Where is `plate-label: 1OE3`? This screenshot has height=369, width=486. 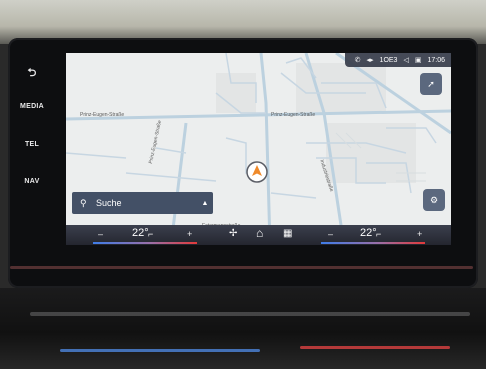 plate-label: 1OE3 is located at coordinates (388, 60).